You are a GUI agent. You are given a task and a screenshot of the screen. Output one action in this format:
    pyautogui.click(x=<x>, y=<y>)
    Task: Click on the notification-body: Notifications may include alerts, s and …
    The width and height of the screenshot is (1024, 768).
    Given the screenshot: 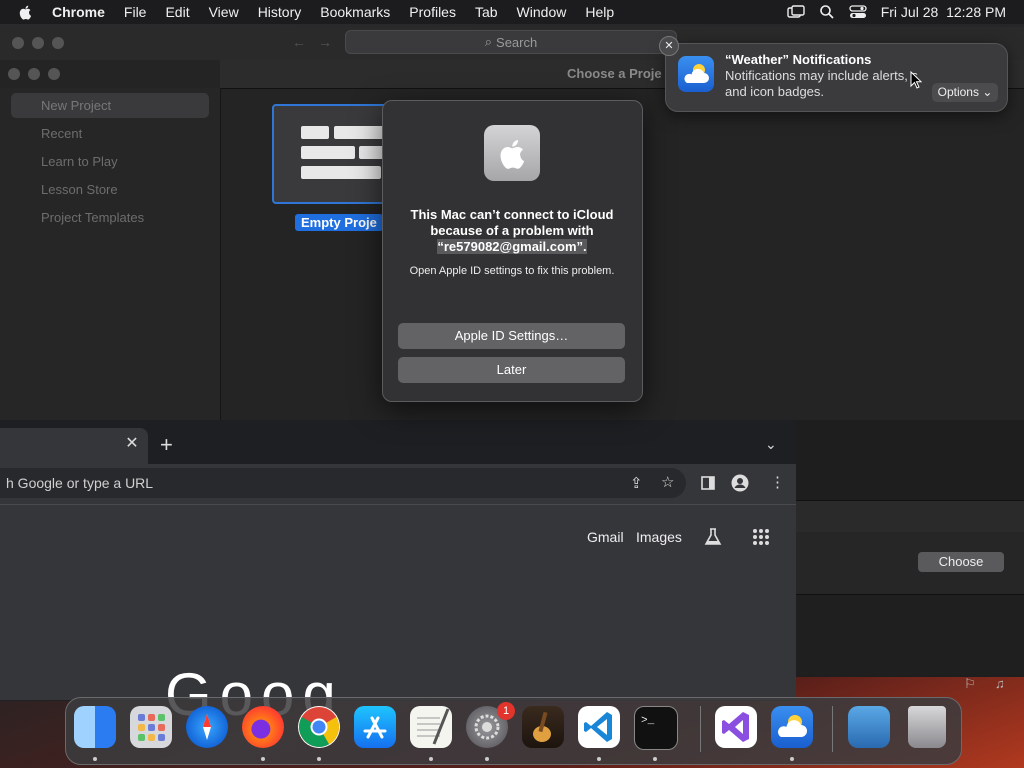 What is the action you would take?
    pyautogui.click(x=821, y=83)
    